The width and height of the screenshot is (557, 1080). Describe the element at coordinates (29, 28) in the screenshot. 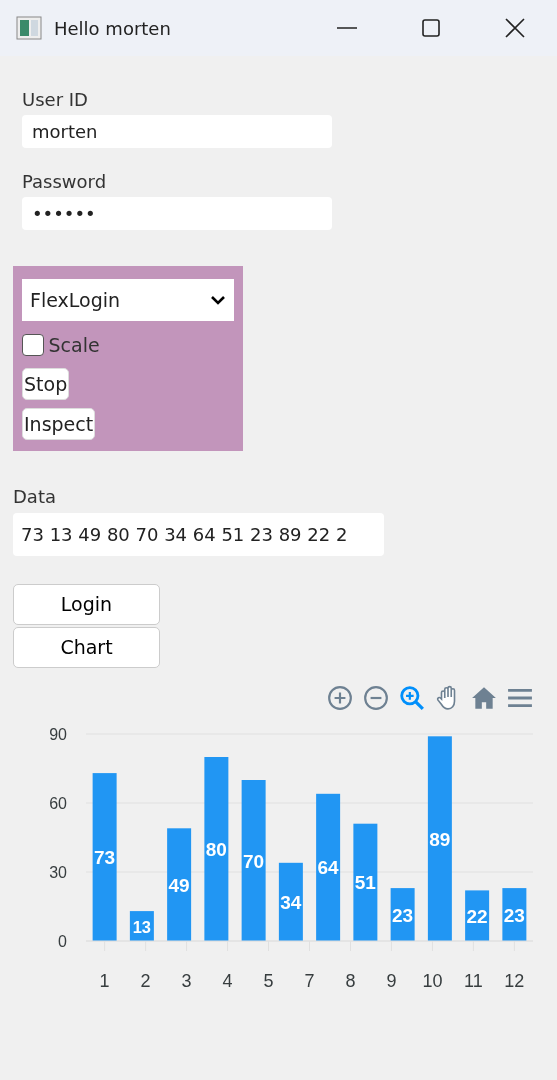

I see `app-icon` at that location.